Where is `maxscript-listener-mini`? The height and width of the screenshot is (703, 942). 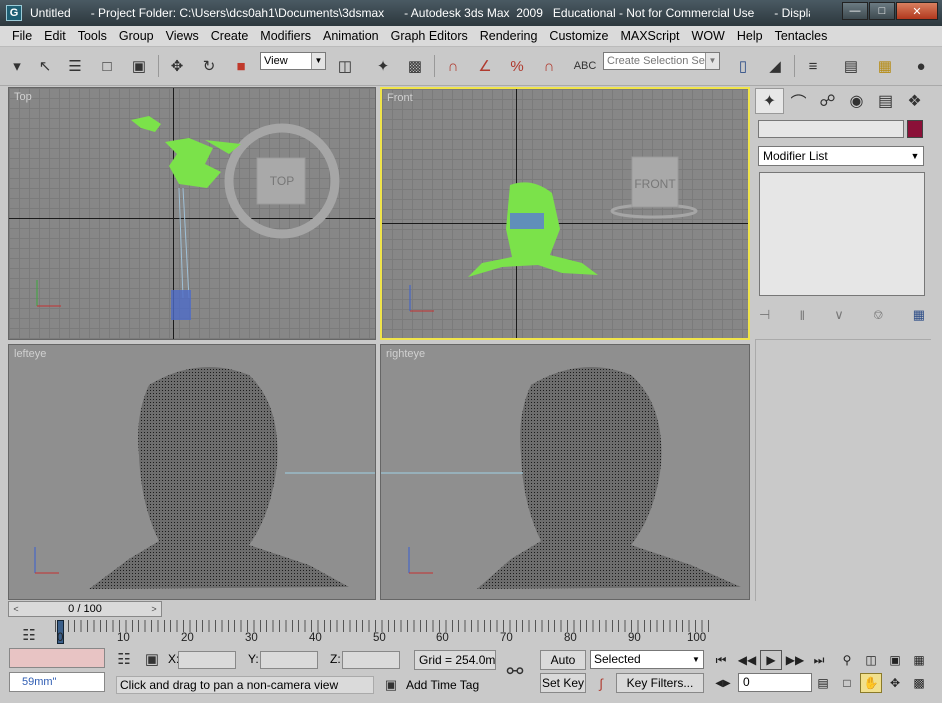 maxscript-listener-mini is located at coordinates (57, 658).